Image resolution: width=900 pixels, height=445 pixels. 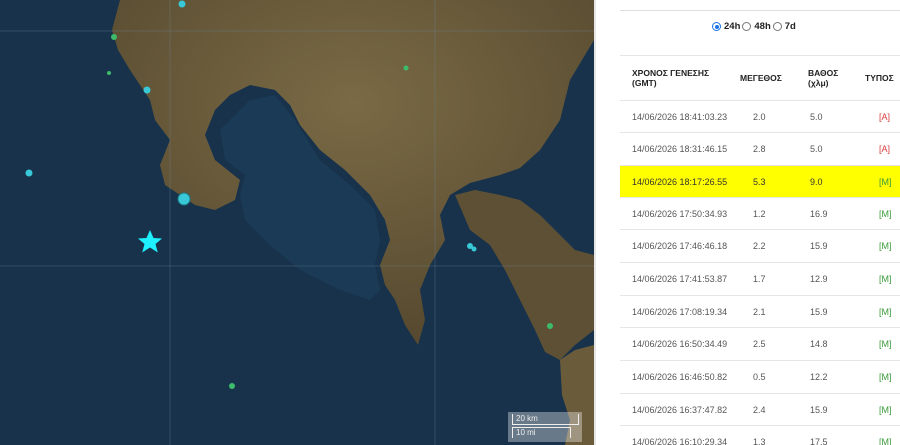 I want to click on table-row-highlighted: 14/06/2026 18:17:26.55 5.3 9.0 [M], so click(x=760, y=181).